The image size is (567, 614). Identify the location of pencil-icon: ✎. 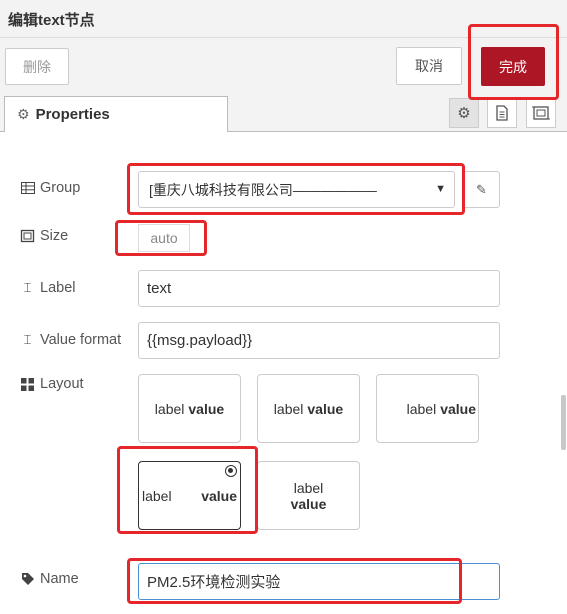
(481, 189).